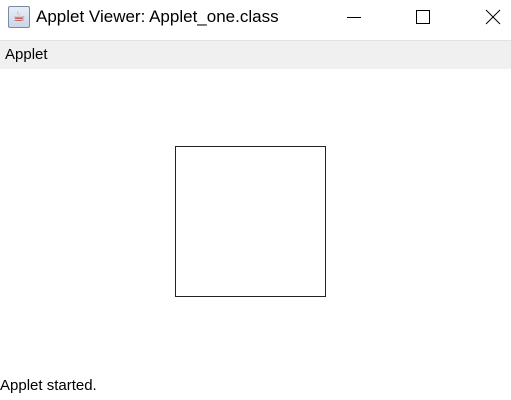 The image size is (511, 400). What do you see at coordinates (48, 385) in the screenshot?
I see `status-text: Applet started.` at bounding box center [48, 385].